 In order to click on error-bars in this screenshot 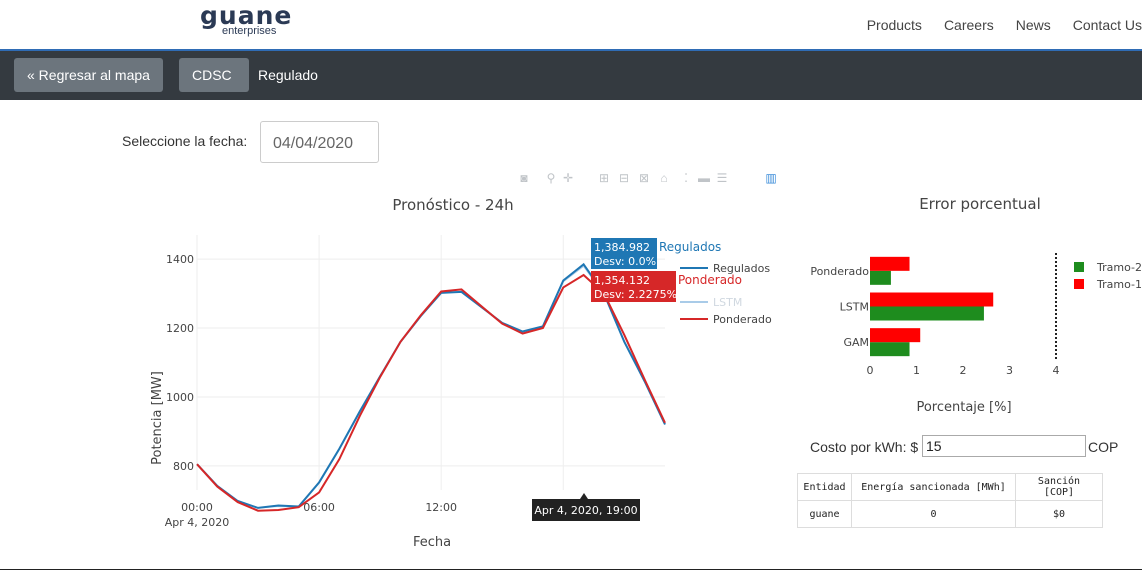, I will do `click(932, 306)`.